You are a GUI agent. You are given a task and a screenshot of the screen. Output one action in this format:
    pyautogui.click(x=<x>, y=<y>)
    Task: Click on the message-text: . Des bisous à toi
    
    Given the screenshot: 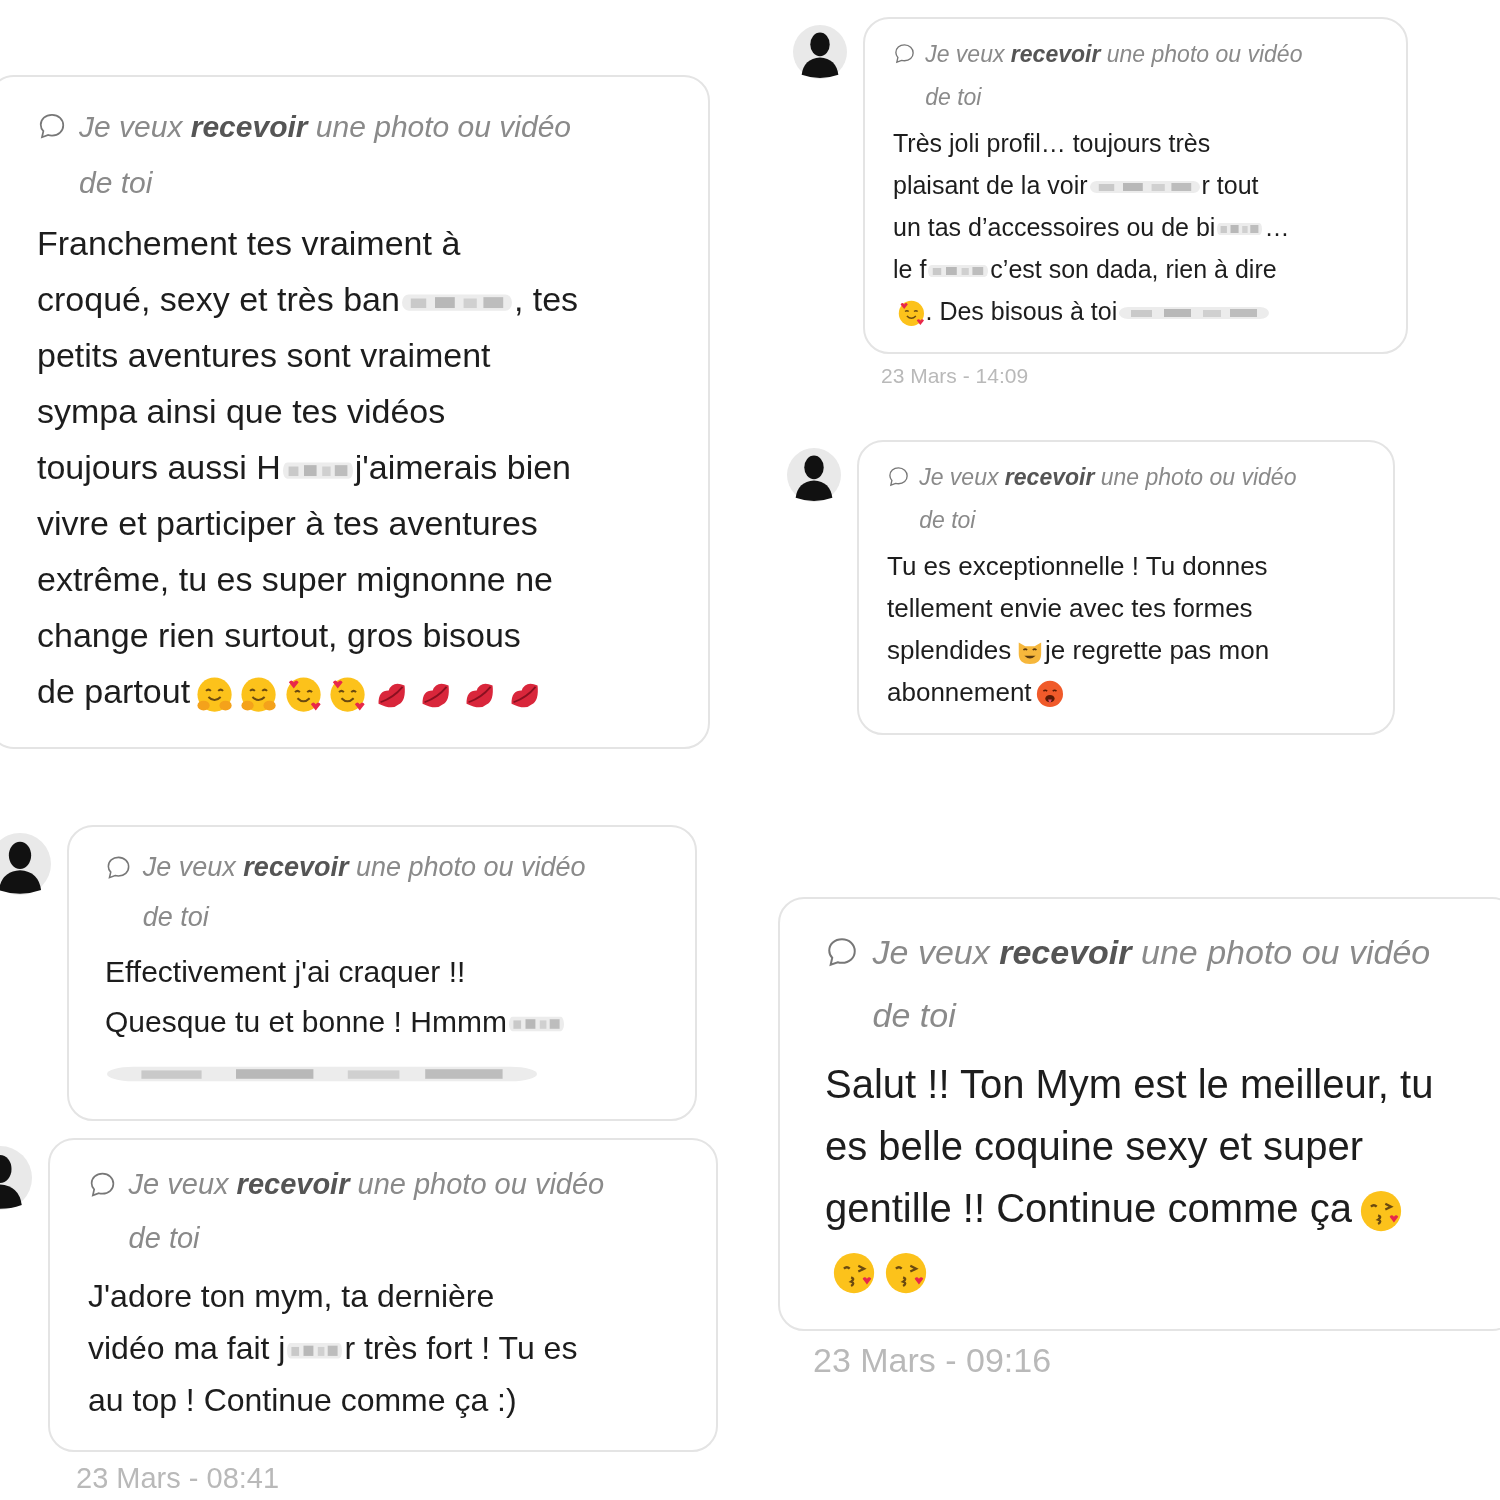 What is the action you would take?
    pyautogui.click(x=1021, y=310)
    